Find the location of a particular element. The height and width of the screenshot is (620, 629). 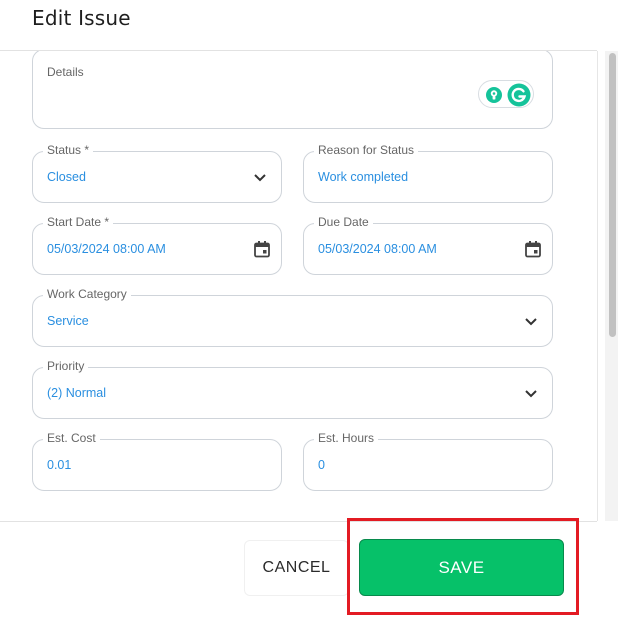

due-date-label: Due Date is located at coordinates (343, 222).